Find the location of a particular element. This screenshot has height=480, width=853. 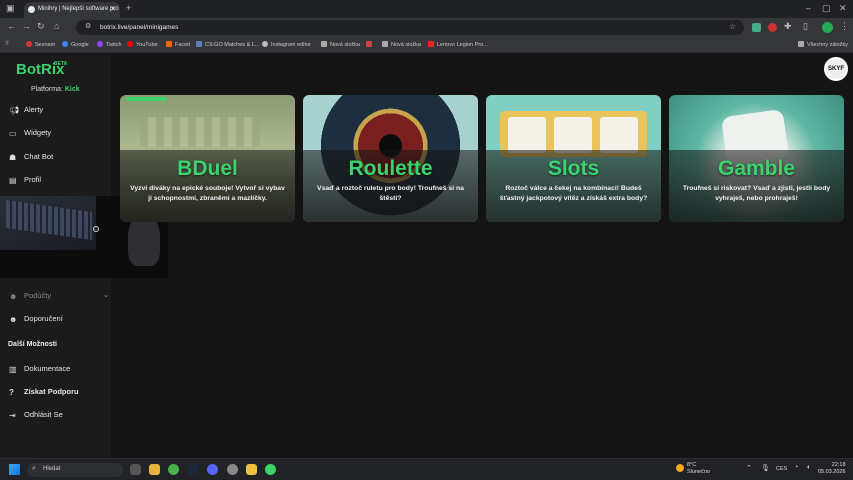

youtube-icon is located at coordinates (130, 44).